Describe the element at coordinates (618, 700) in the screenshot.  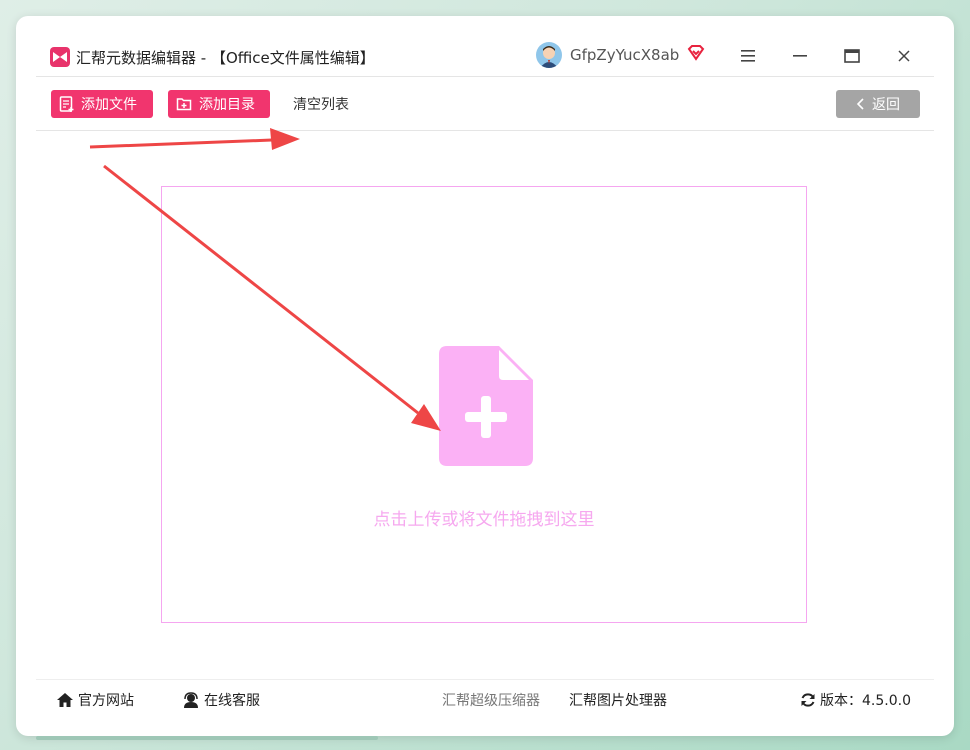
I see `image-tool-link: 汇帮图片处理器` at that location.